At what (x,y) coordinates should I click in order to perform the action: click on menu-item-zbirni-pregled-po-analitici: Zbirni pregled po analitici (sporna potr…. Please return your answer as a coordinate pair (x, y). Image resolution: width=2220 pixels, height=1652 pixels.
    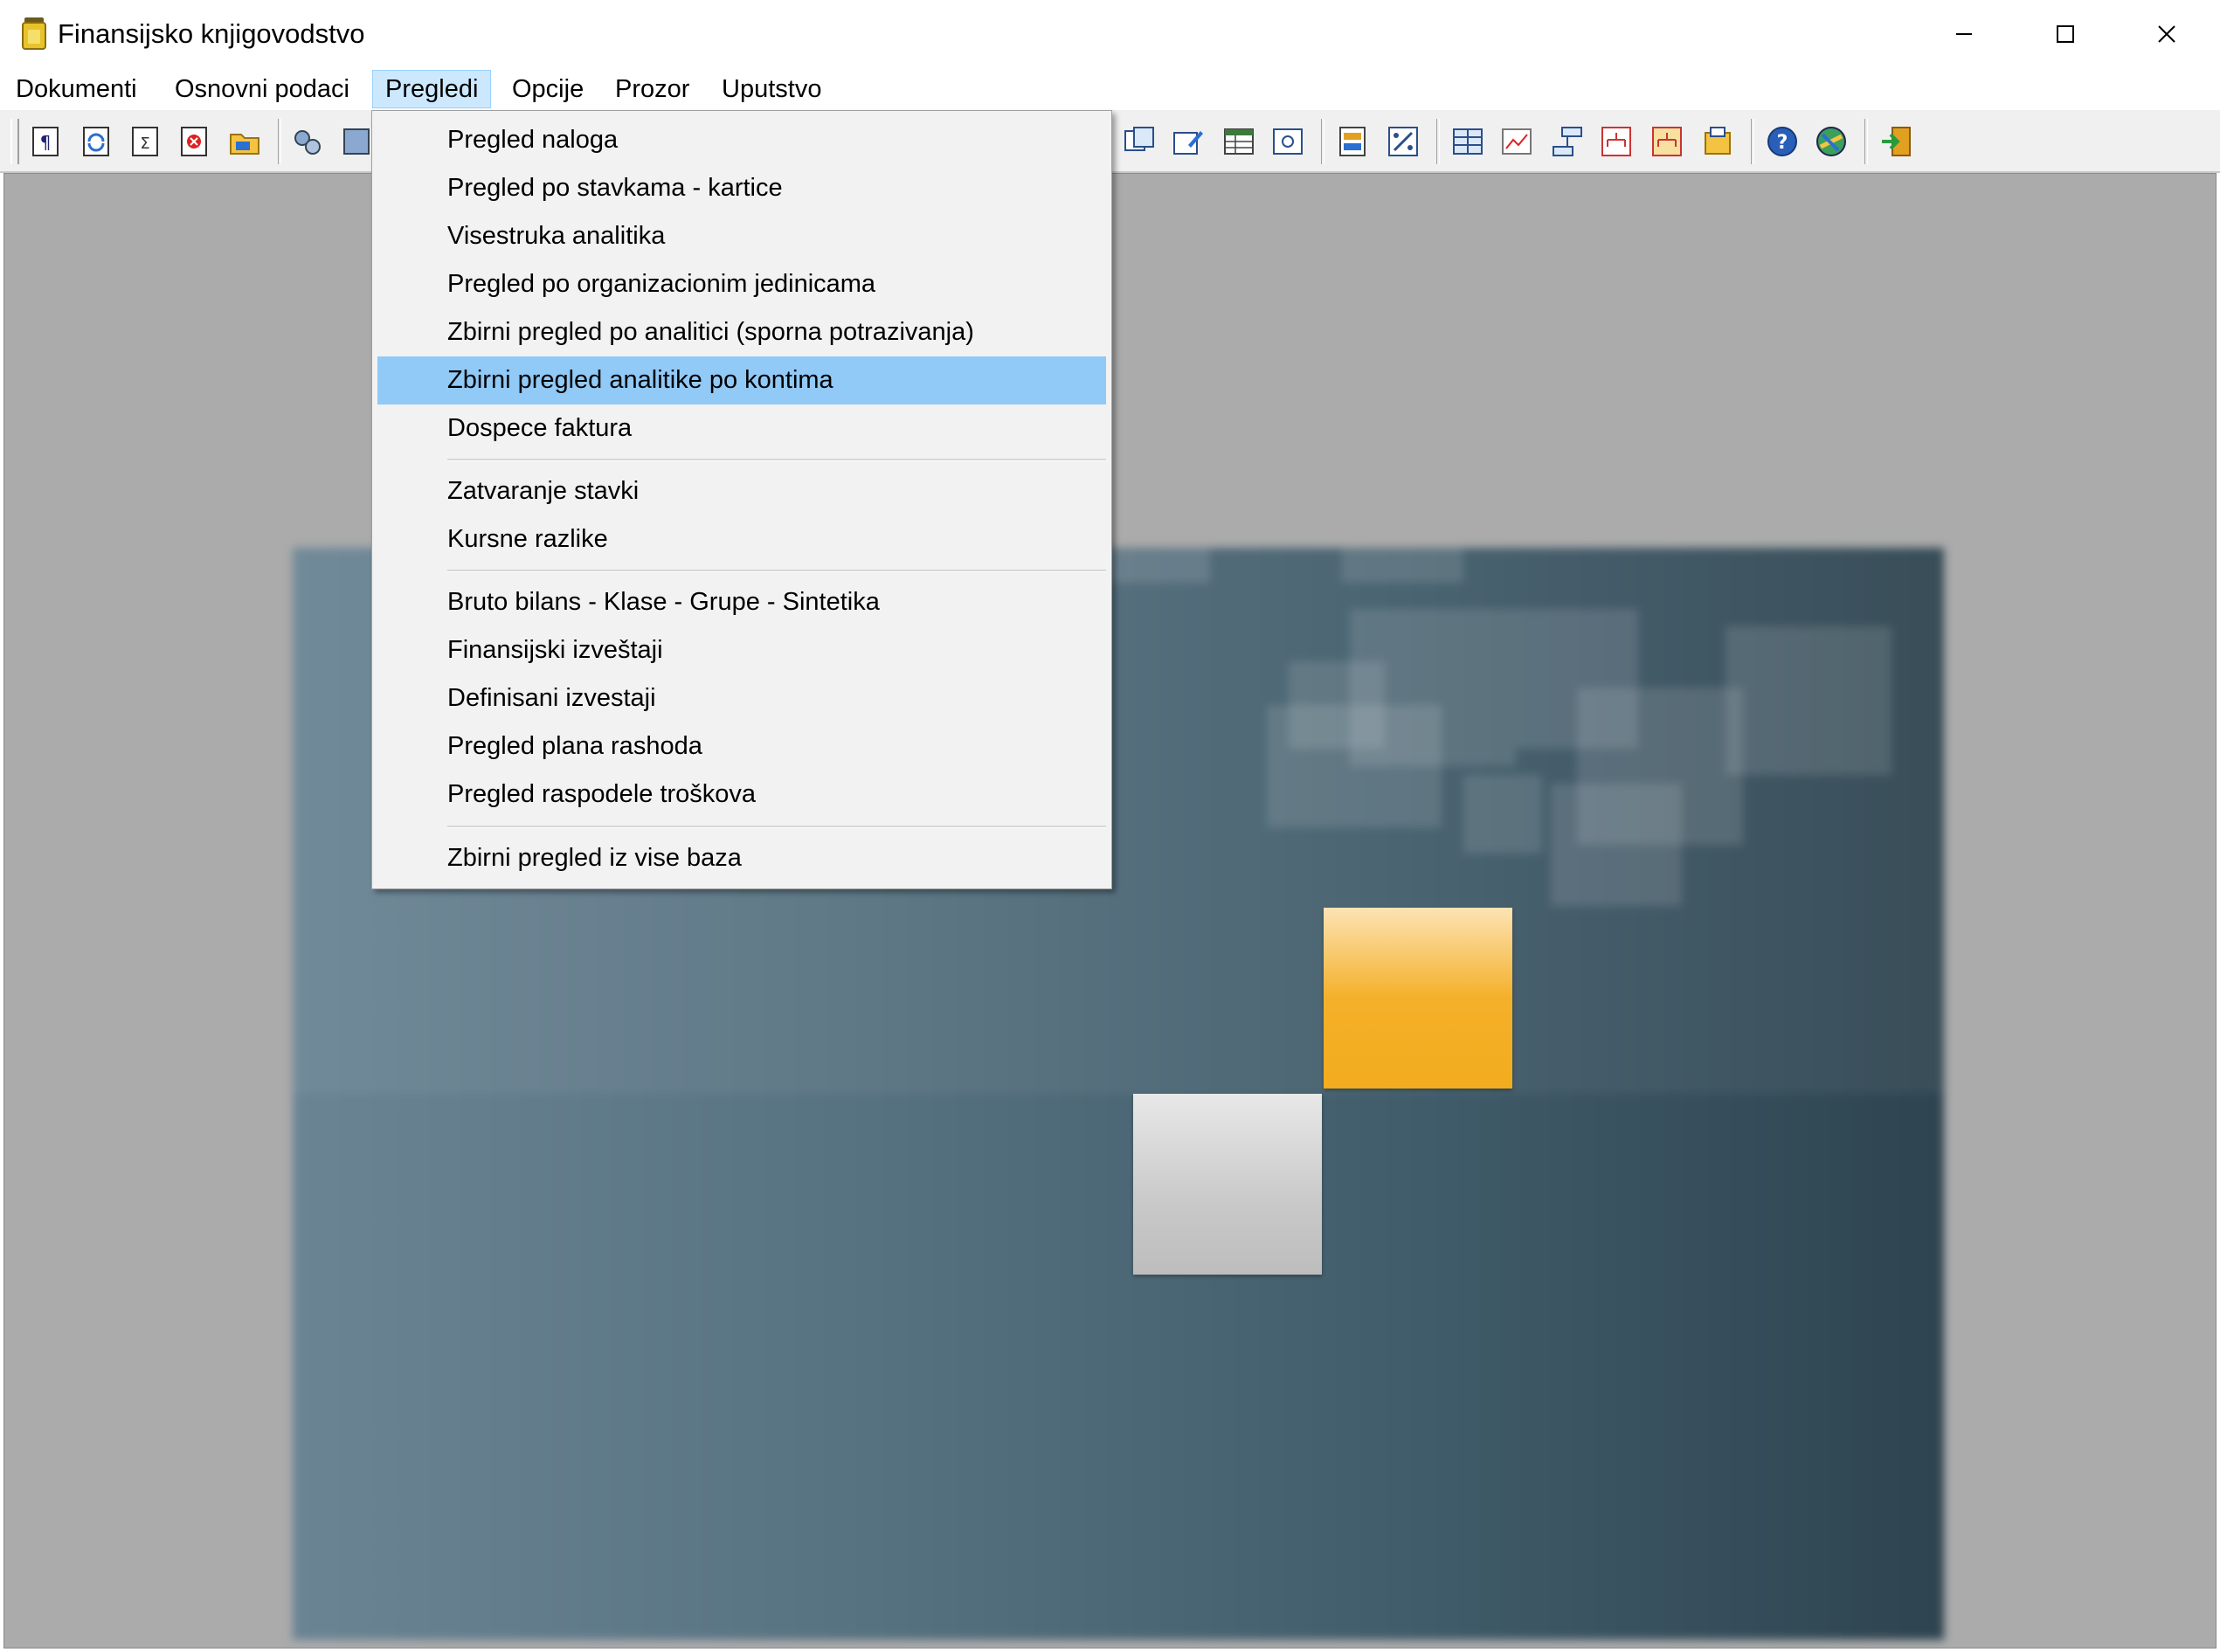
    Looking at the image, I should click on (741, 332).